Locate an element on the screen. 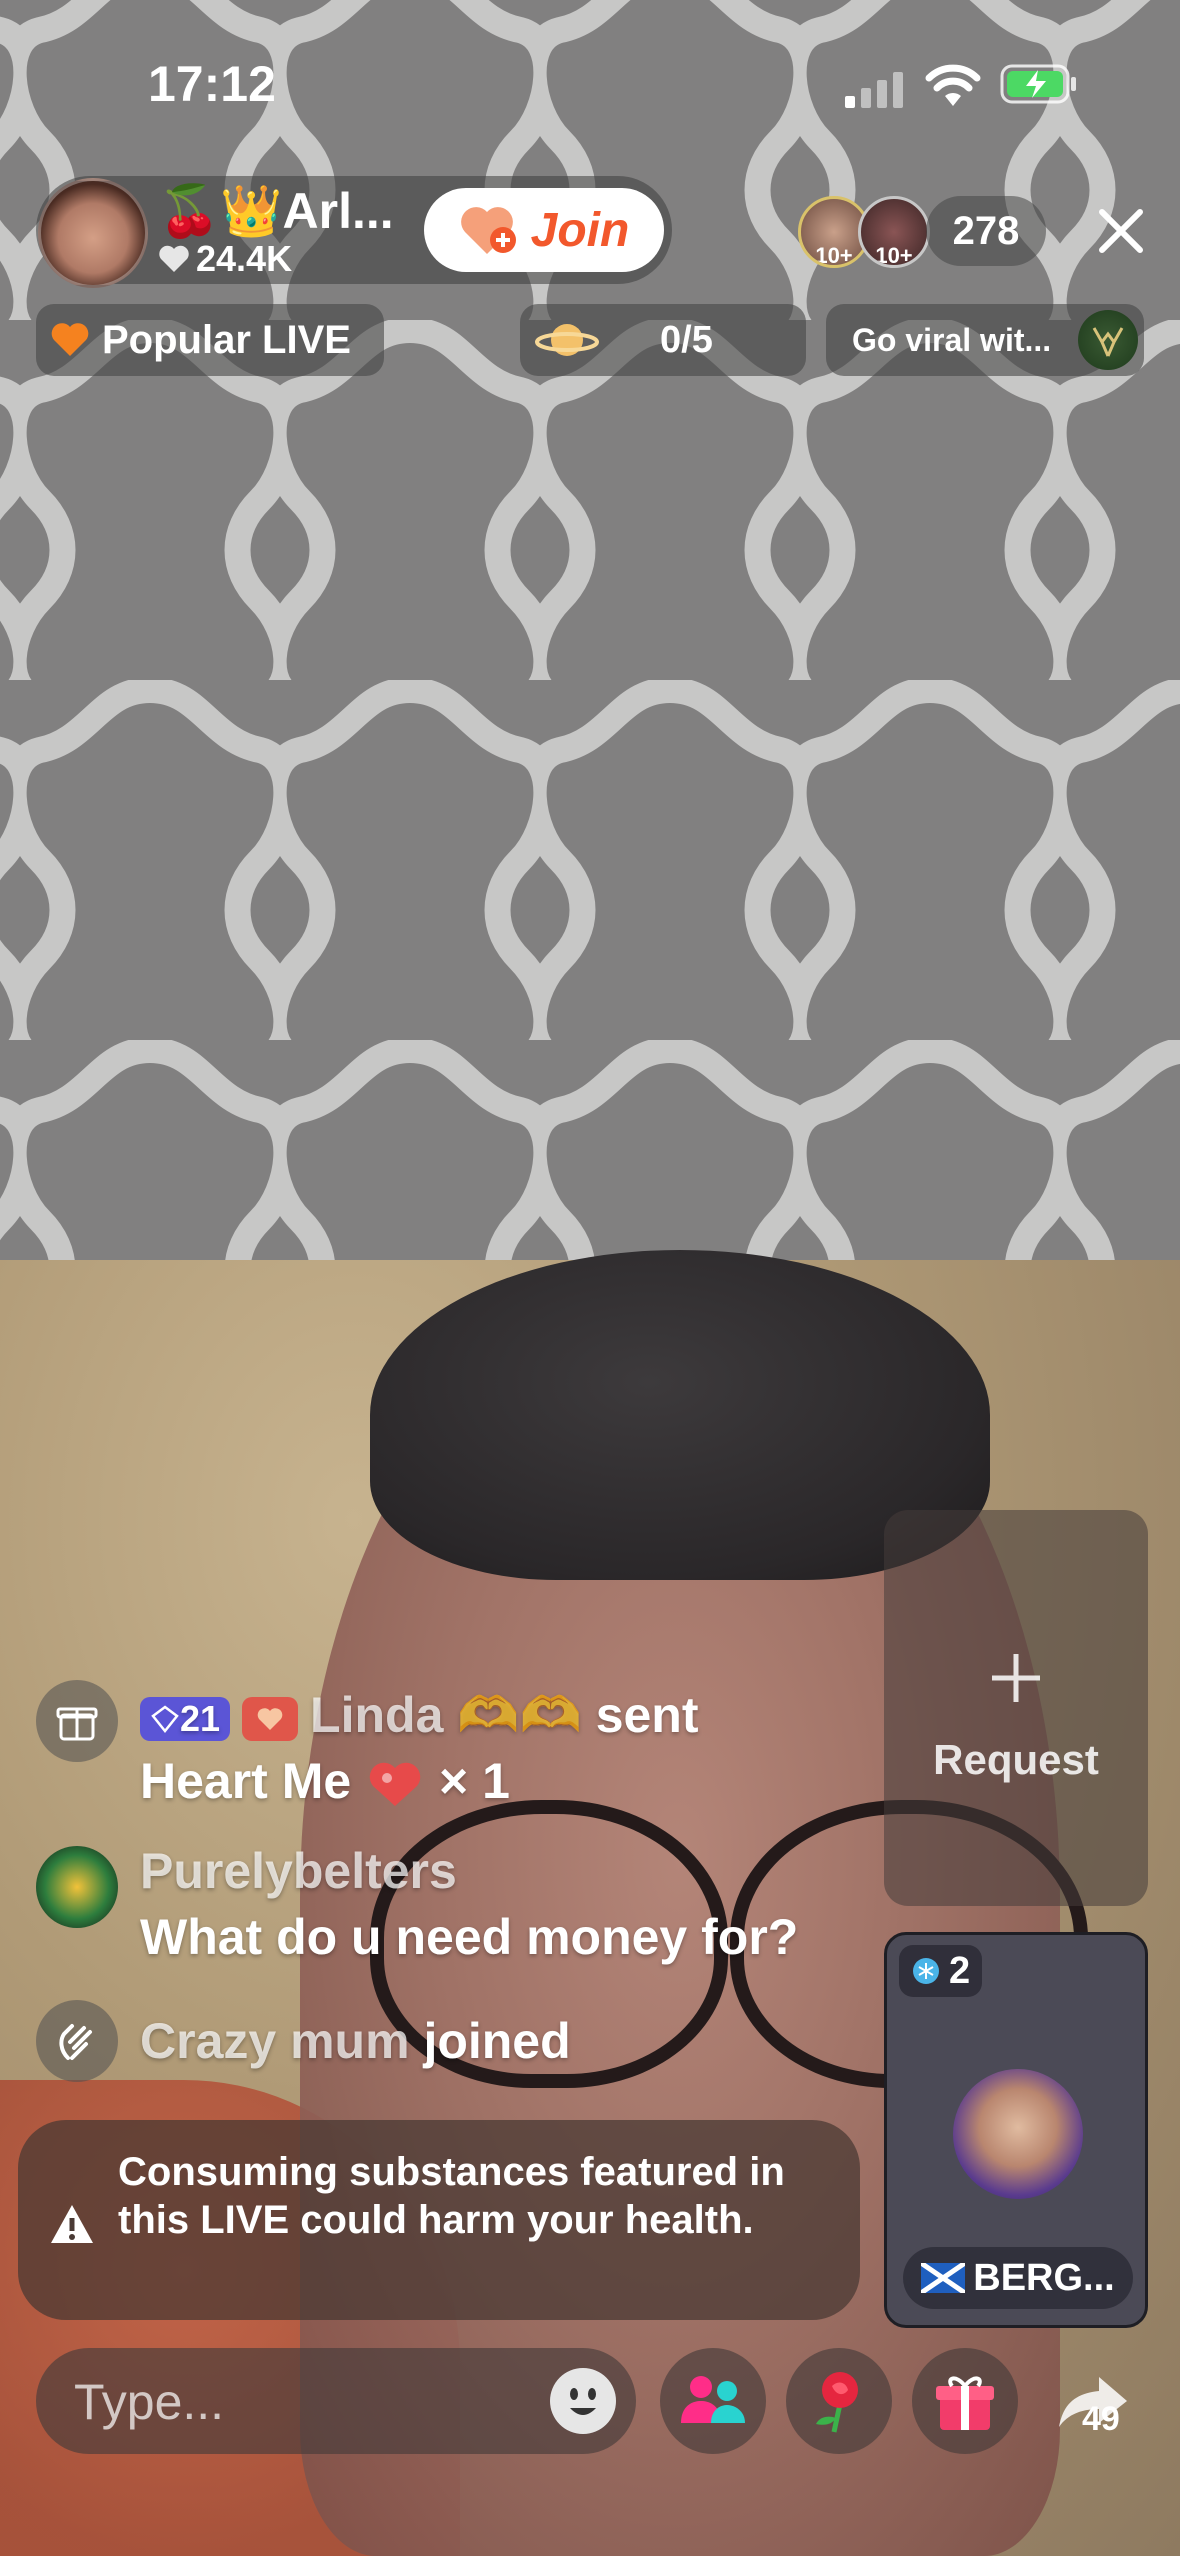 The height and width of the screenshot is (2556, 1180). comment-input is located at coordinates (314, 2402).